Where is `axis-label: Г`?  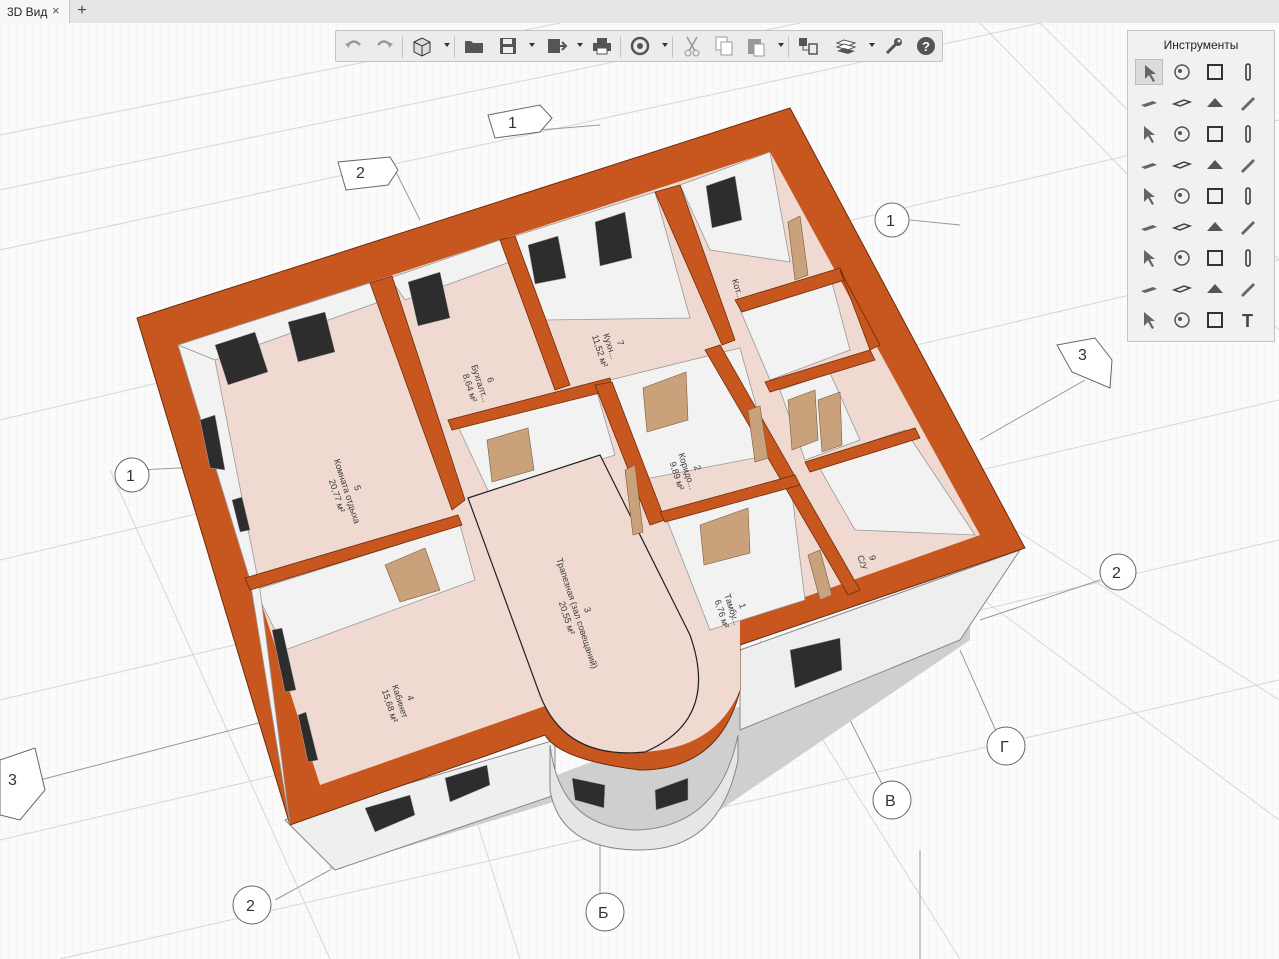
axis-label: Г is located at coordinates (1004, 747).